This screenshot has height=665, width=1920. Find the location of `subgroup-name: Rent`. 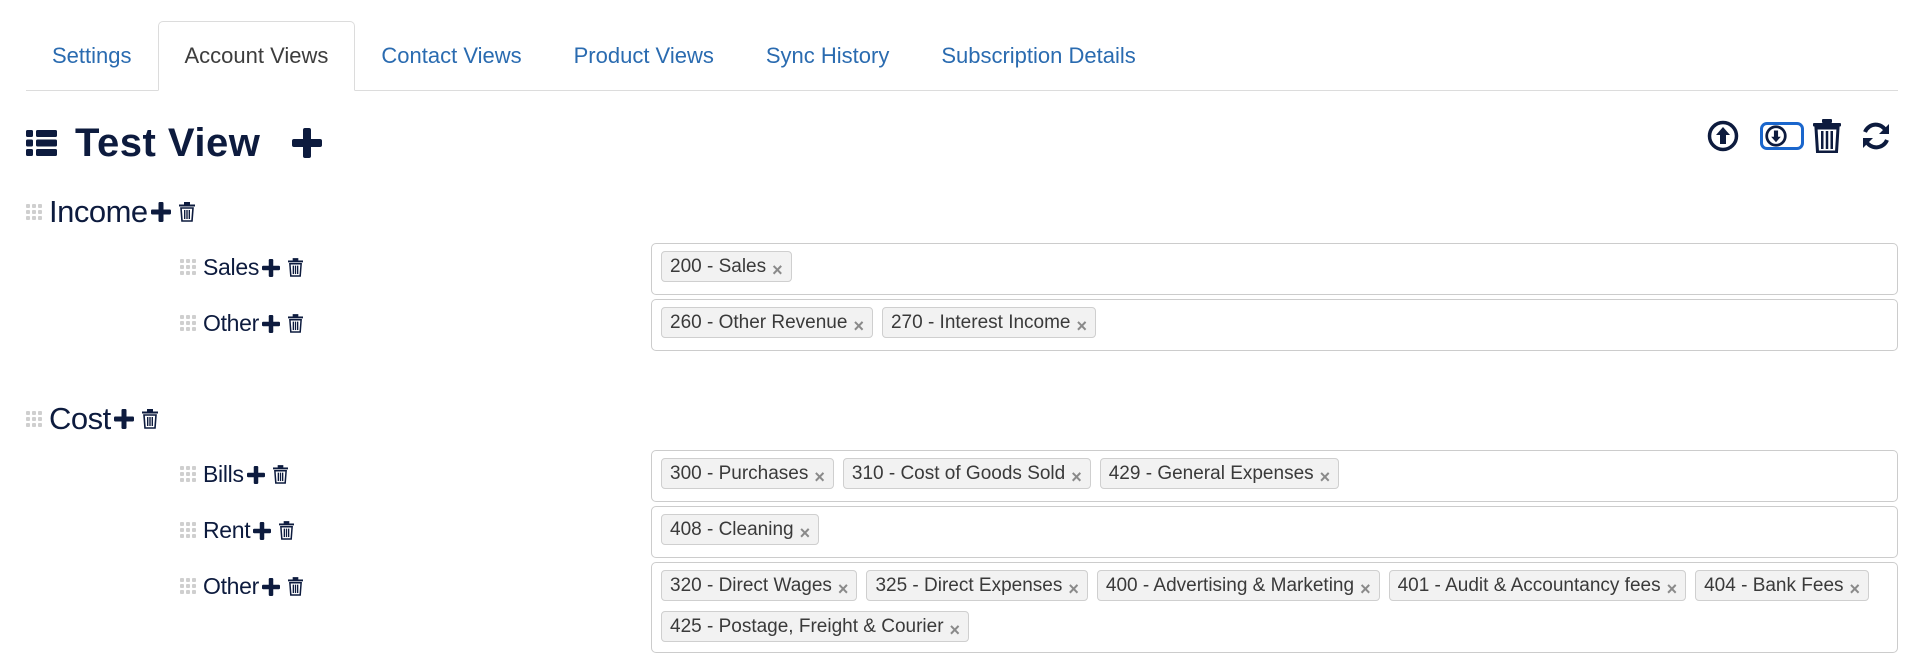

subgroup-name: Rent is located at coordinates (227, 530).